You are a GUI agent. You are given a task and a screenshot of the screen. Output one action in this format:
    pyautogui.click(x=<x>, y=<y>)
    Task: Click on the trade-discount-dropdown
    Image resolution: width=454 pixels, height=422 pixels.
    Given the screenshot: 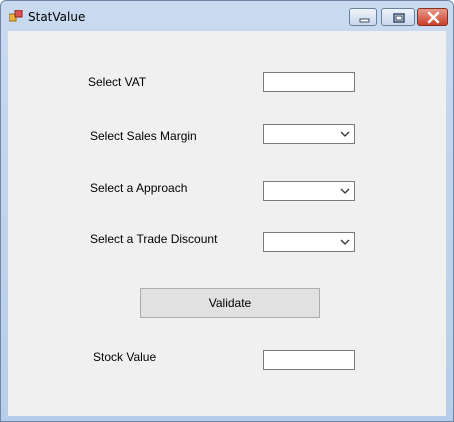 What is the action you would take?
    pyautogui.click(x=309, y=242)
    